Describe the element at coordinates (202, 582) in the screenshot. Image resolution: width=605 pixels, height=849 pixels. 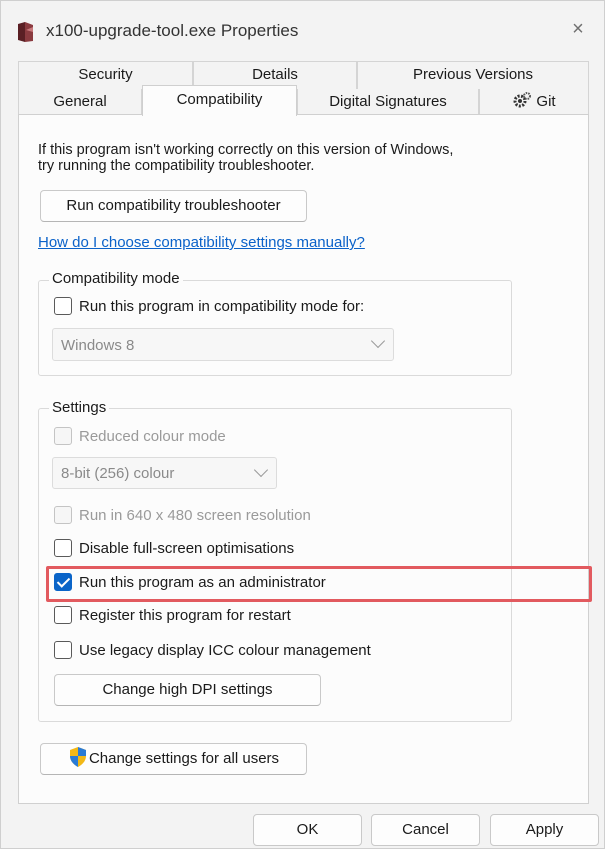
I see `run-as-admin-label: Run this program as an administrator` at that location.